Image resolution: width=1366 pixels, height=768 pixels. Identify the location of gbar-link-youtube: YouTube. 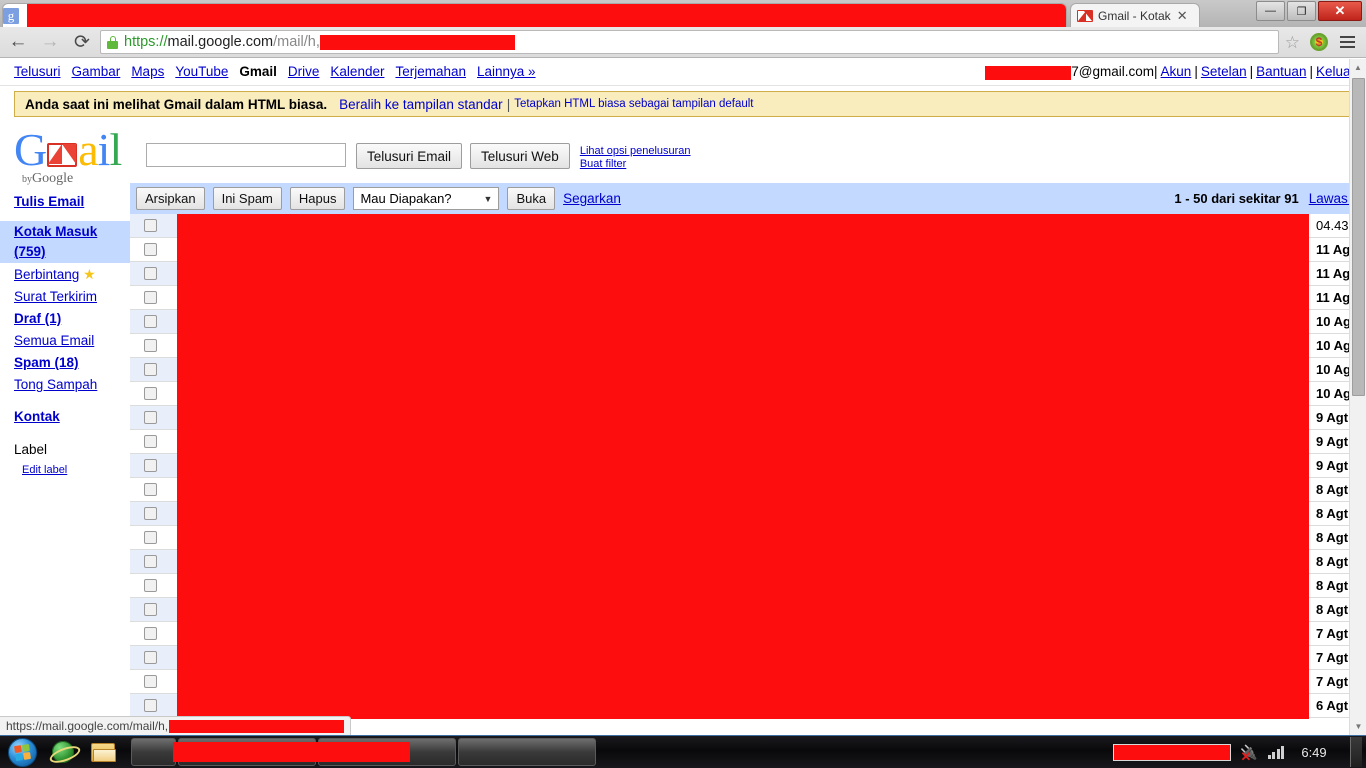
(201, 71).